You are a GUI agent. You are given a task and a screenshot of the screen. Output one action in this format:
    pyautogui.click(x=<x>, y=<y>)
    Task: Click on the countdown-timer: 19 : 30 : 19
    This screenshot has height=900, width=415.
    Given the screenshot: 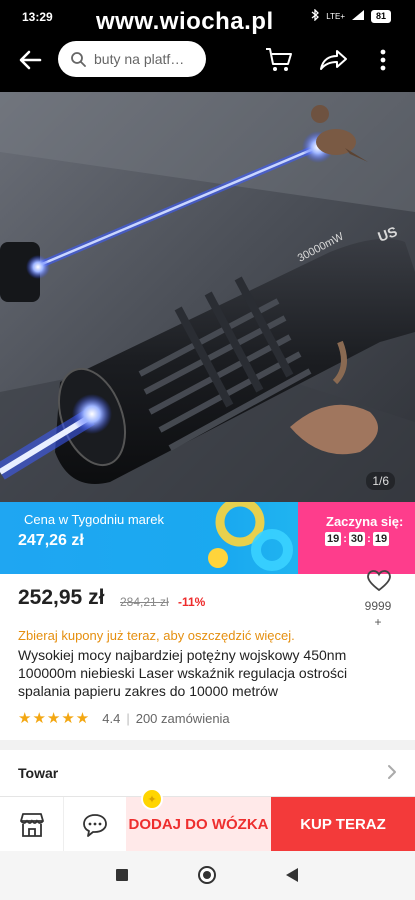 What is the action you would take?
    pyautogui.click(x=357, y=539)
    